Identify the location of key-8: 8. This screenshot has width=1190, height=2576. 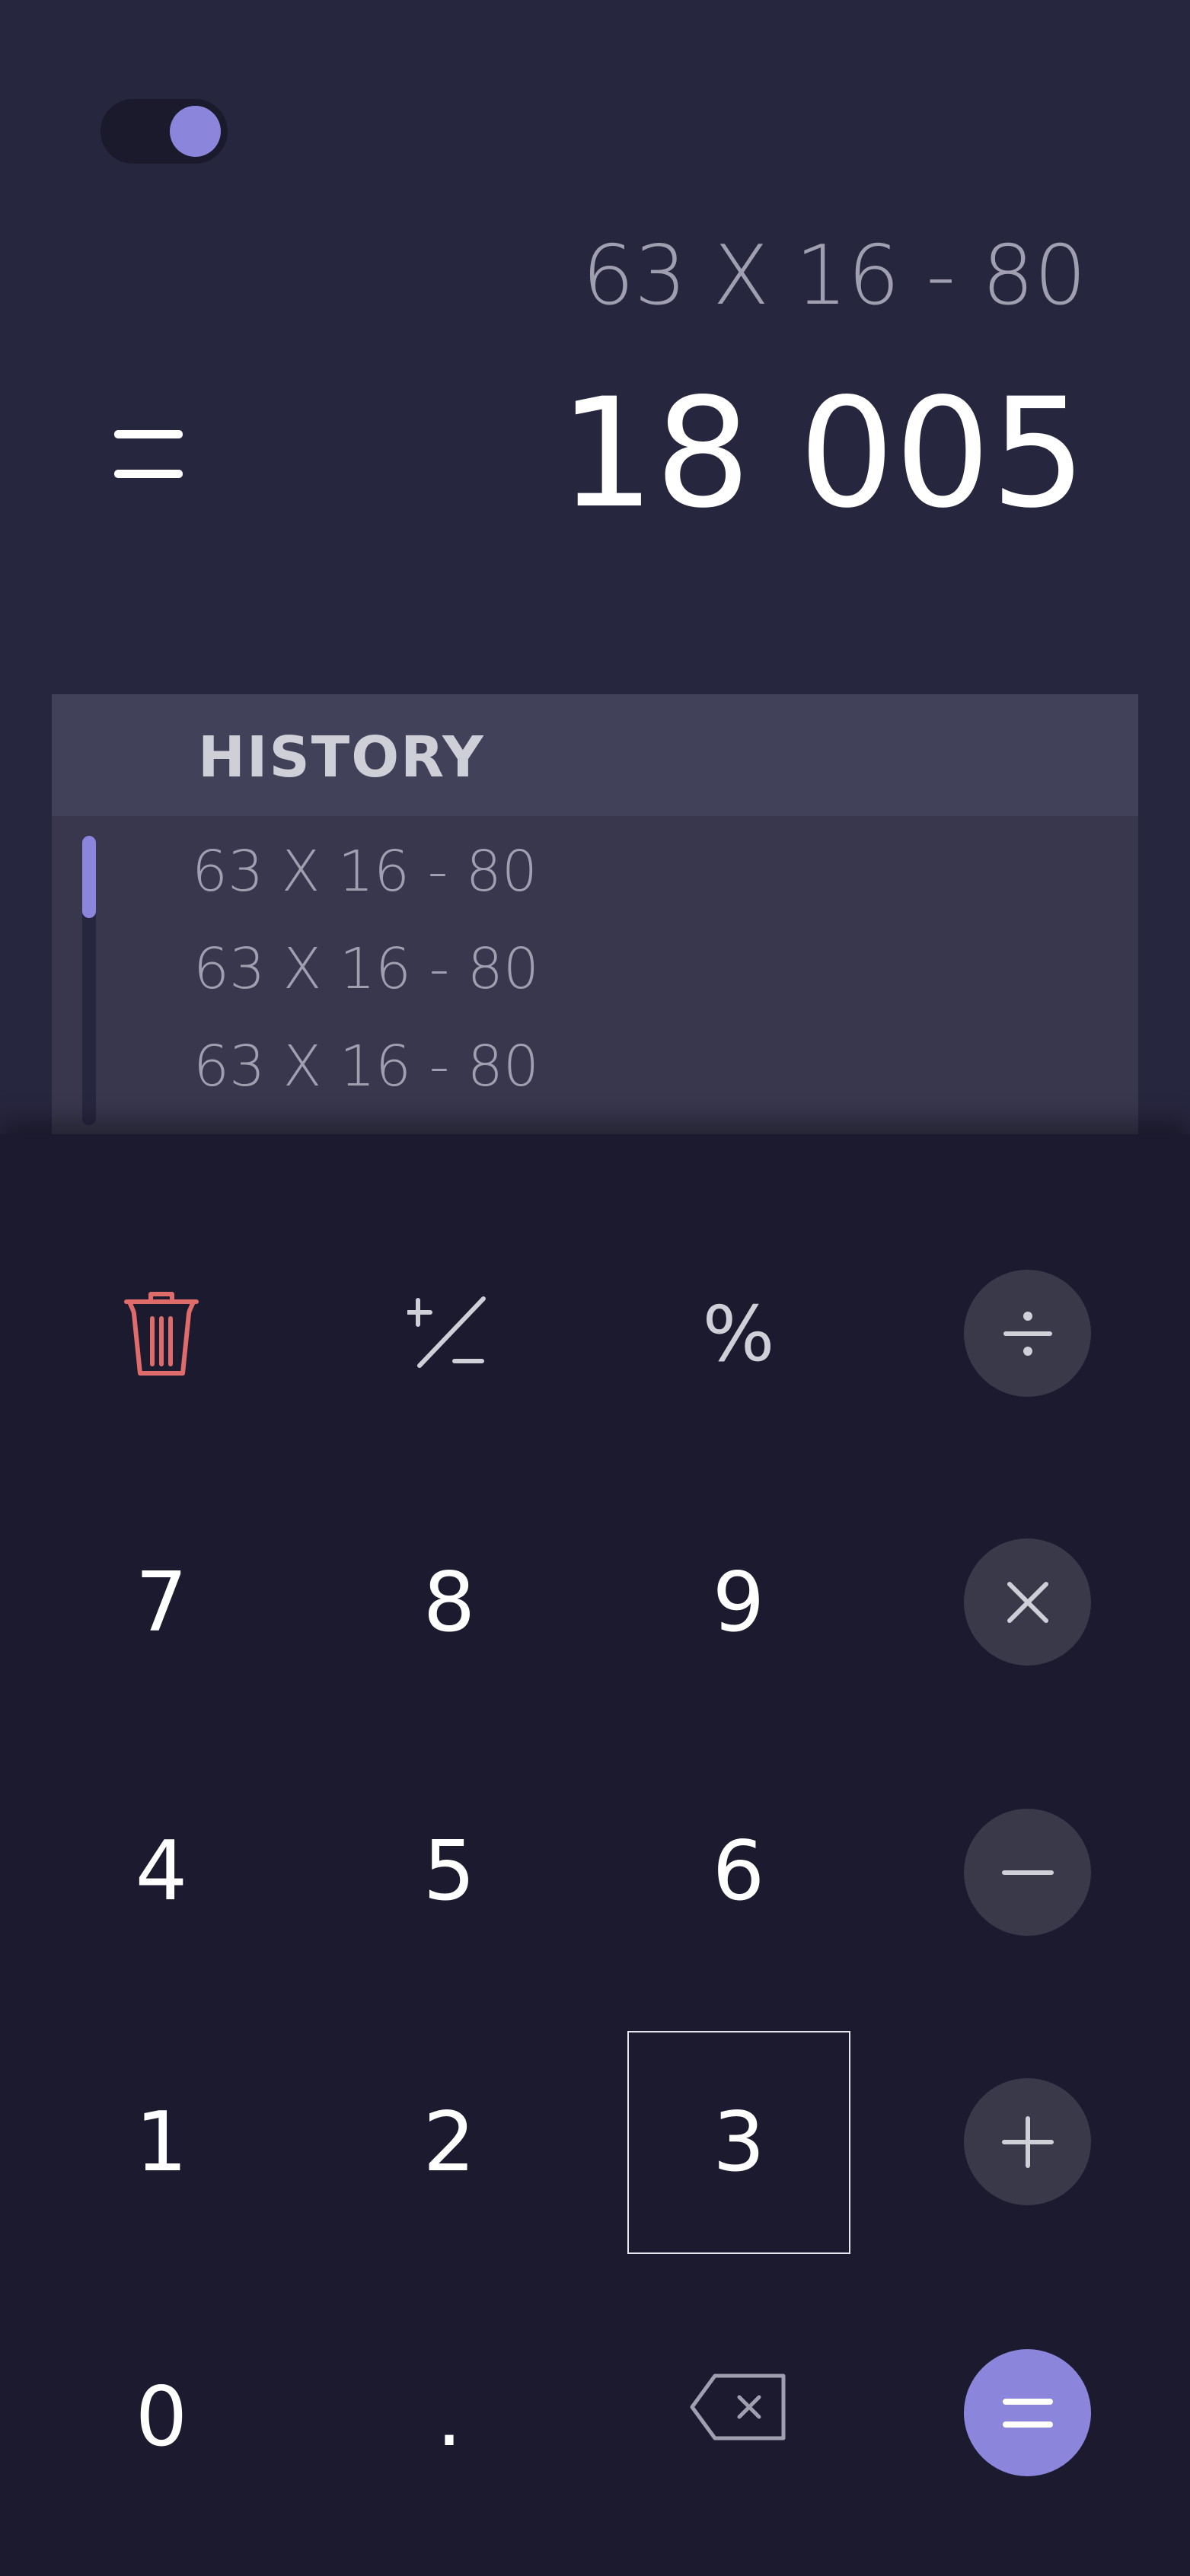
(449, 1602).